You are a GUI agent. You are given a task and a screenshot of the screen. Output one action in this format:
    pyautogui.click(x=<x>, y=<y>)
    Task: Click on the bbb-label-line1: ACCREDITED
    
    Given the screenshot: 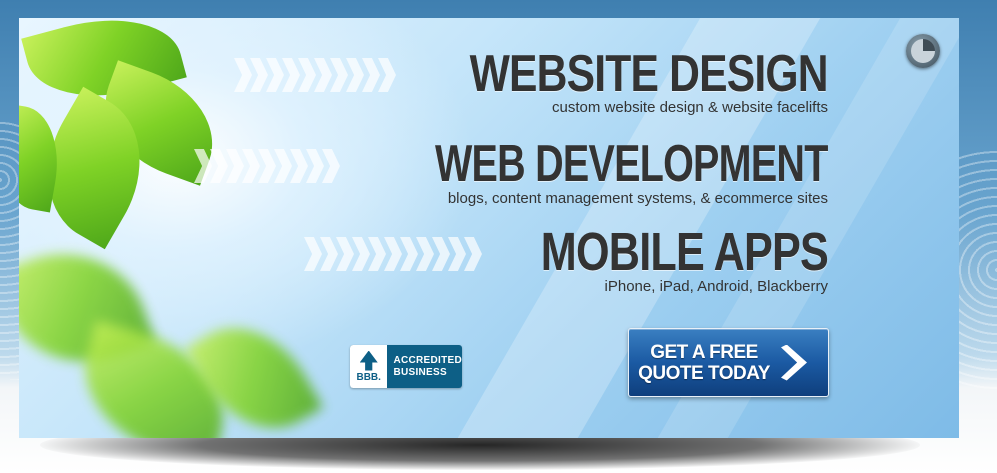 What is the action you would take?
    pyautogui.click(x=427, y=360)
    